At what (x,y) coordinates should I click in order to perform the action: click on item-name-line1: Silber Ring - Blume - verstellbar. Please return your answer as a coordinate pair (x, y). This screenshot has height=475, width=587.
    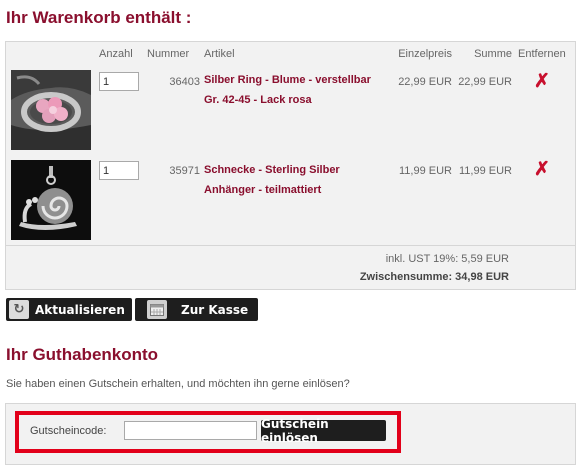
    Looking at the image, I should click on (299, 80).